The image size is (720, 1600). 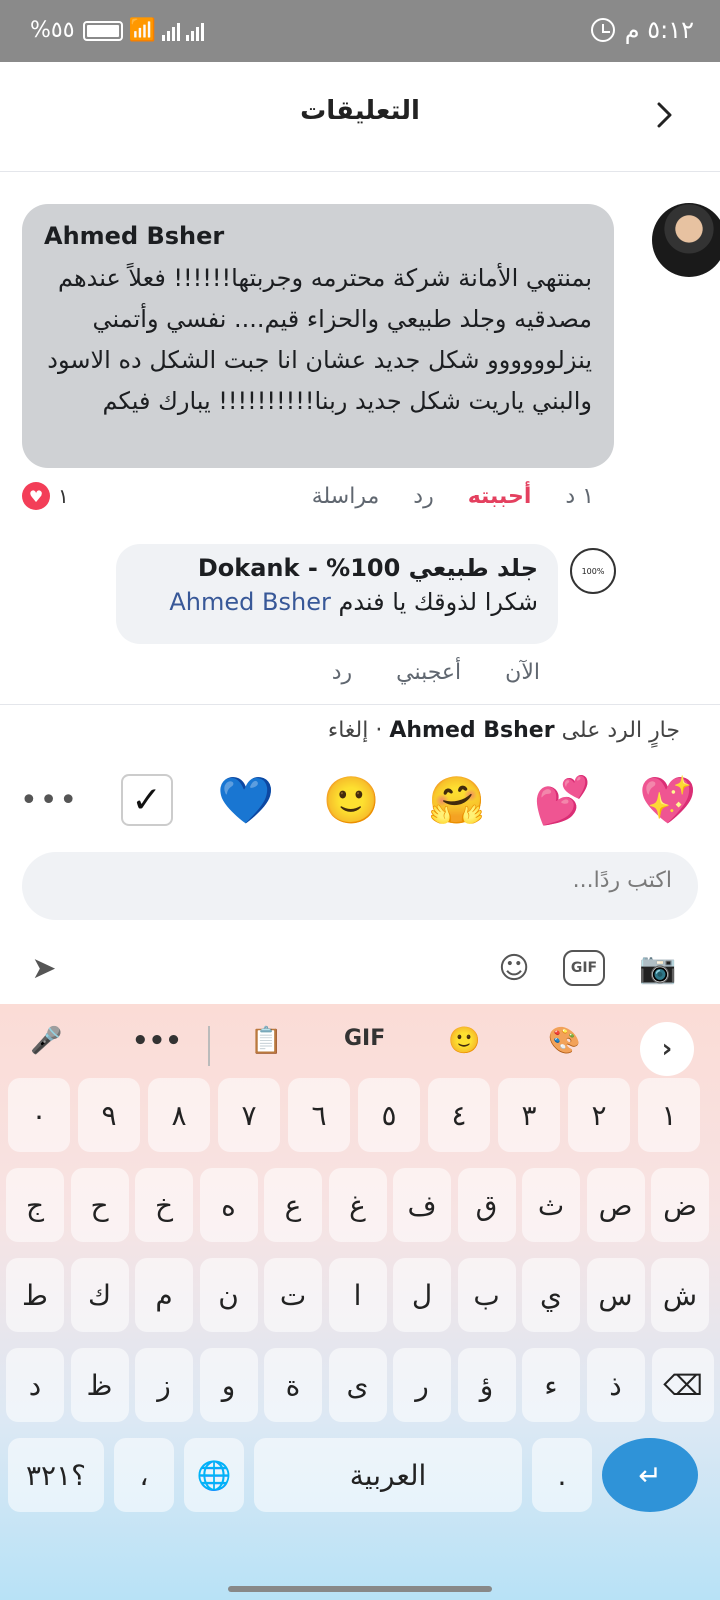 I want to click on keyboard-toolbar: 🎤 ••• 📋 GIF 🙂 🎨 ›, so click(x=360, y=1046).